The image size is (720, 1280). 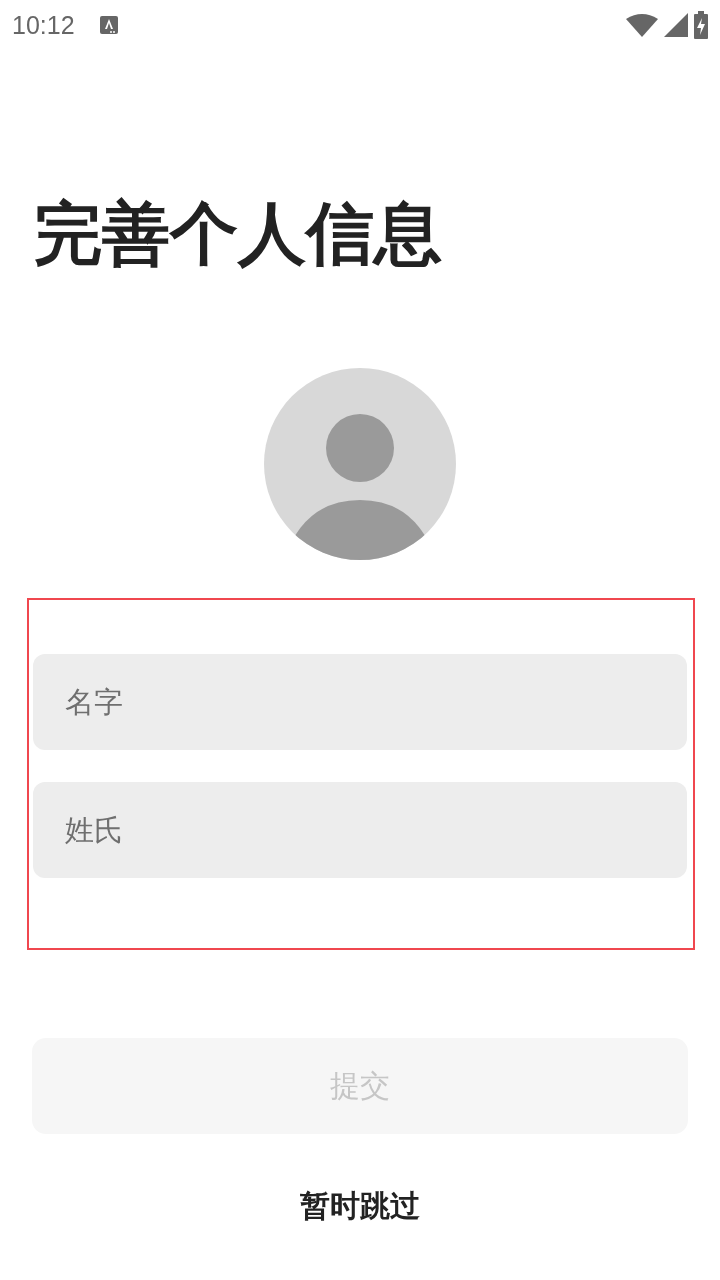 What do you see at coordinates (360, 702) in the screenshot?
I see `input-field: 名字` at bounding box center [360, 702].